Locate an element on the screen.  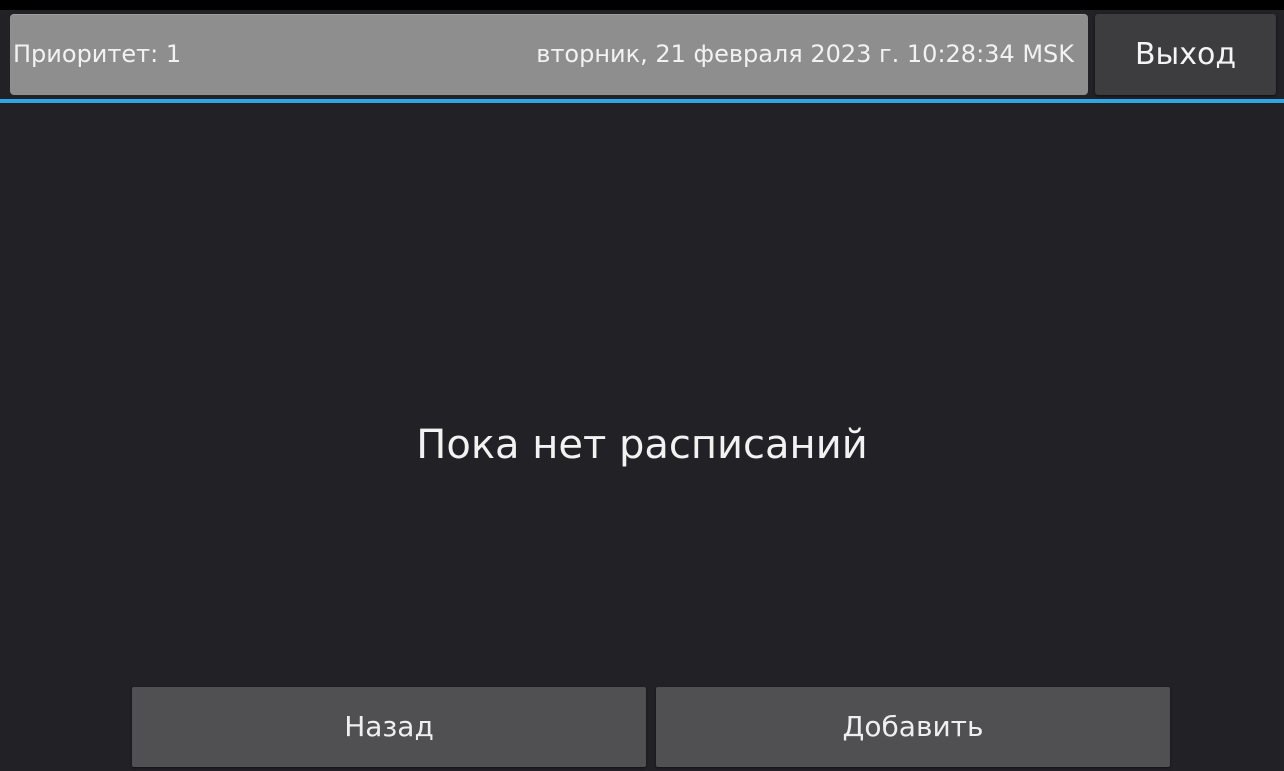
header-divider is located at coordinates (642, 101).